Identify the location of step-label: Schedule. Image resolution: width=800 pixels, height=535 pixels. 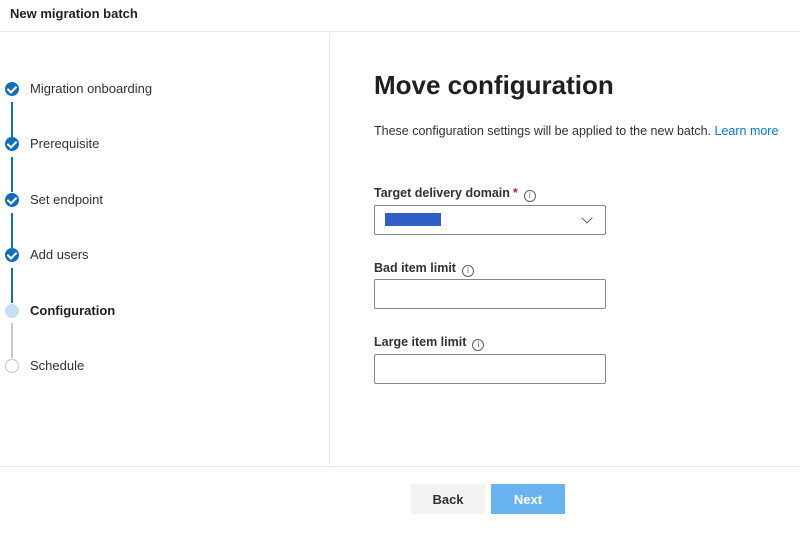
(57, 365).